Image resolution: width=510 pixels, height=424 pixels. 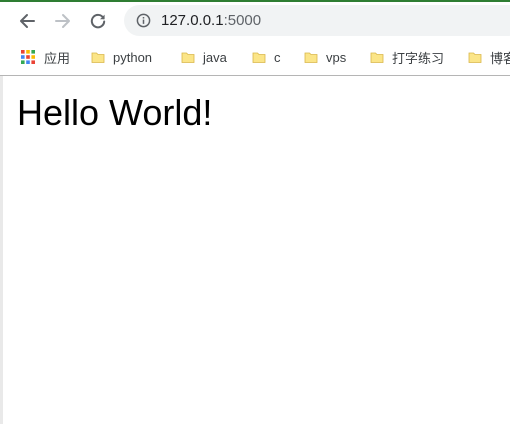 I want to click on forward-button, so click(x=63, y=21).